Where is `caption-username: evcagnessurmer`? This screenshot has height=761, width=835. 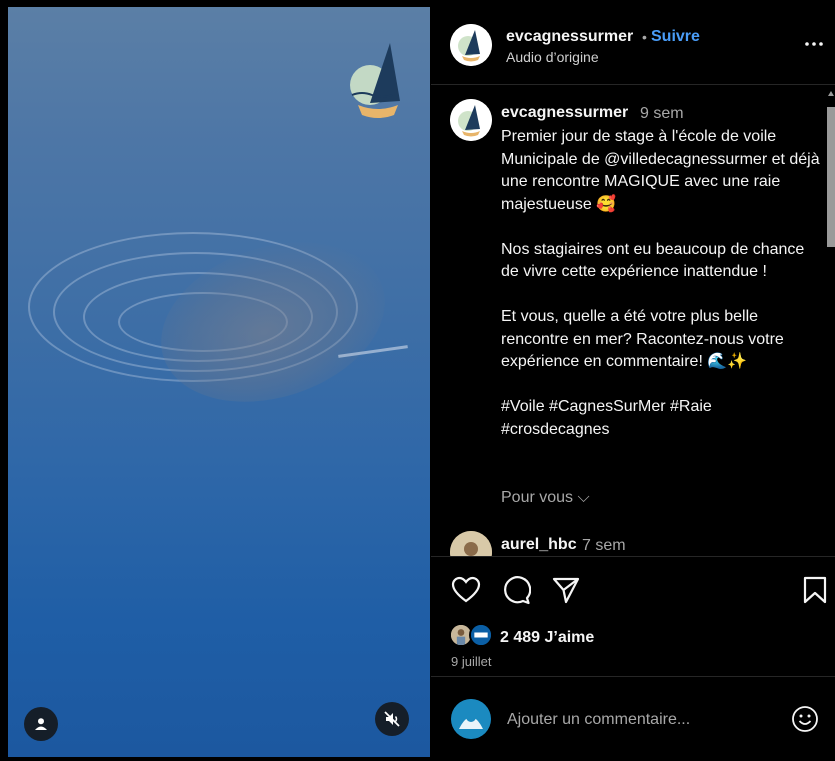 caption-username: evcagnessurmer is located at coordinates (564, 113).